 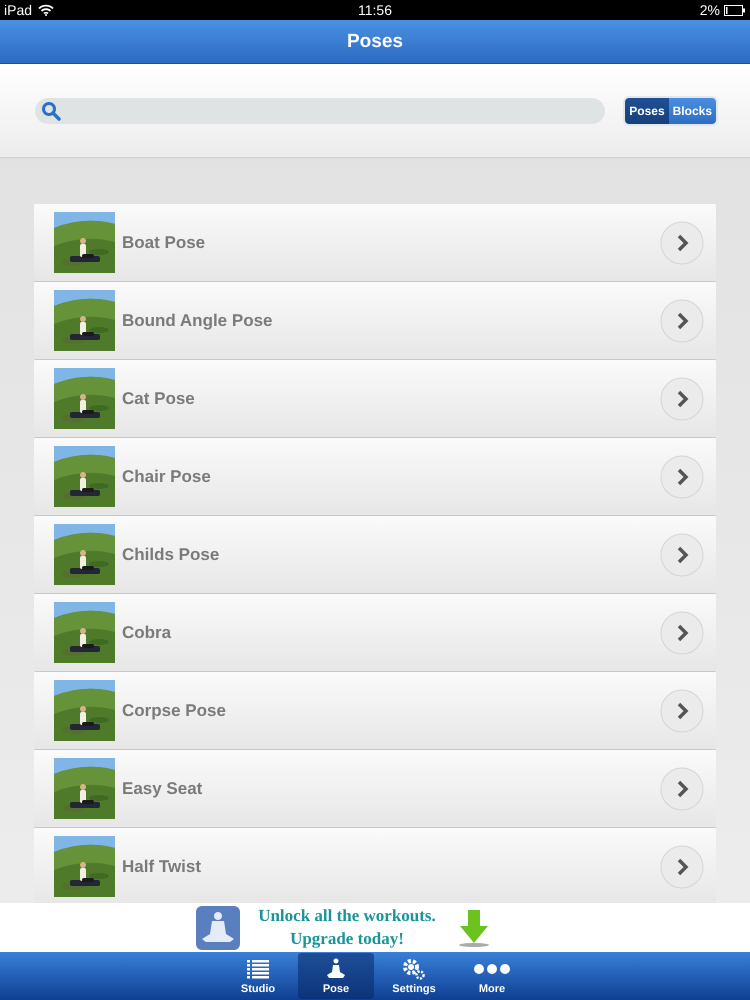 I want to click on ad-banner: Unlock all the workouts. Upgrade today!, so click(x=375, y=927).